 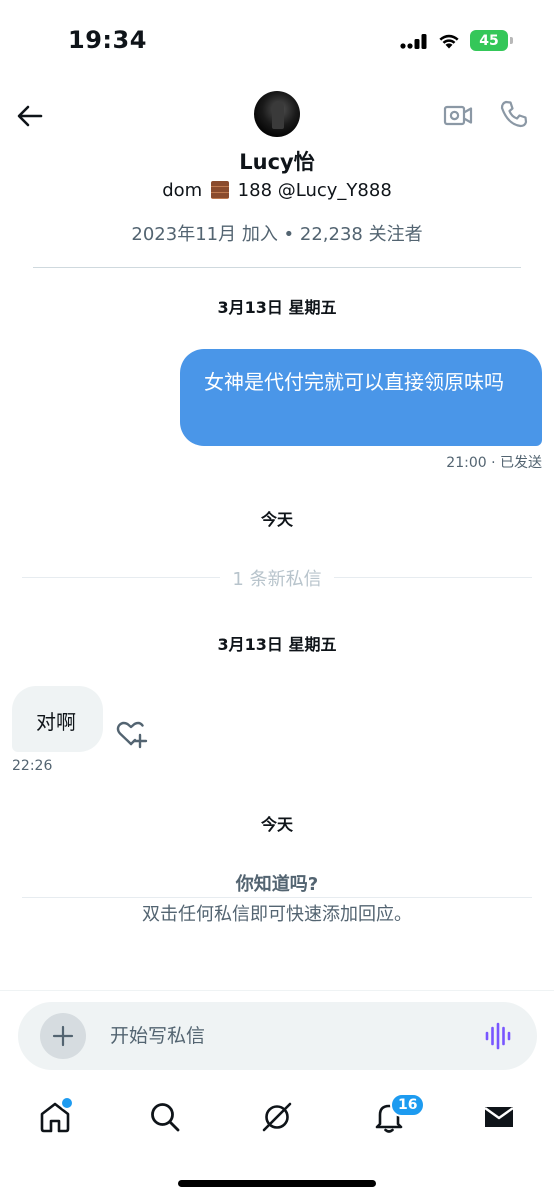 I want to click on back-arrow-icon, so click(x=30, y=116).